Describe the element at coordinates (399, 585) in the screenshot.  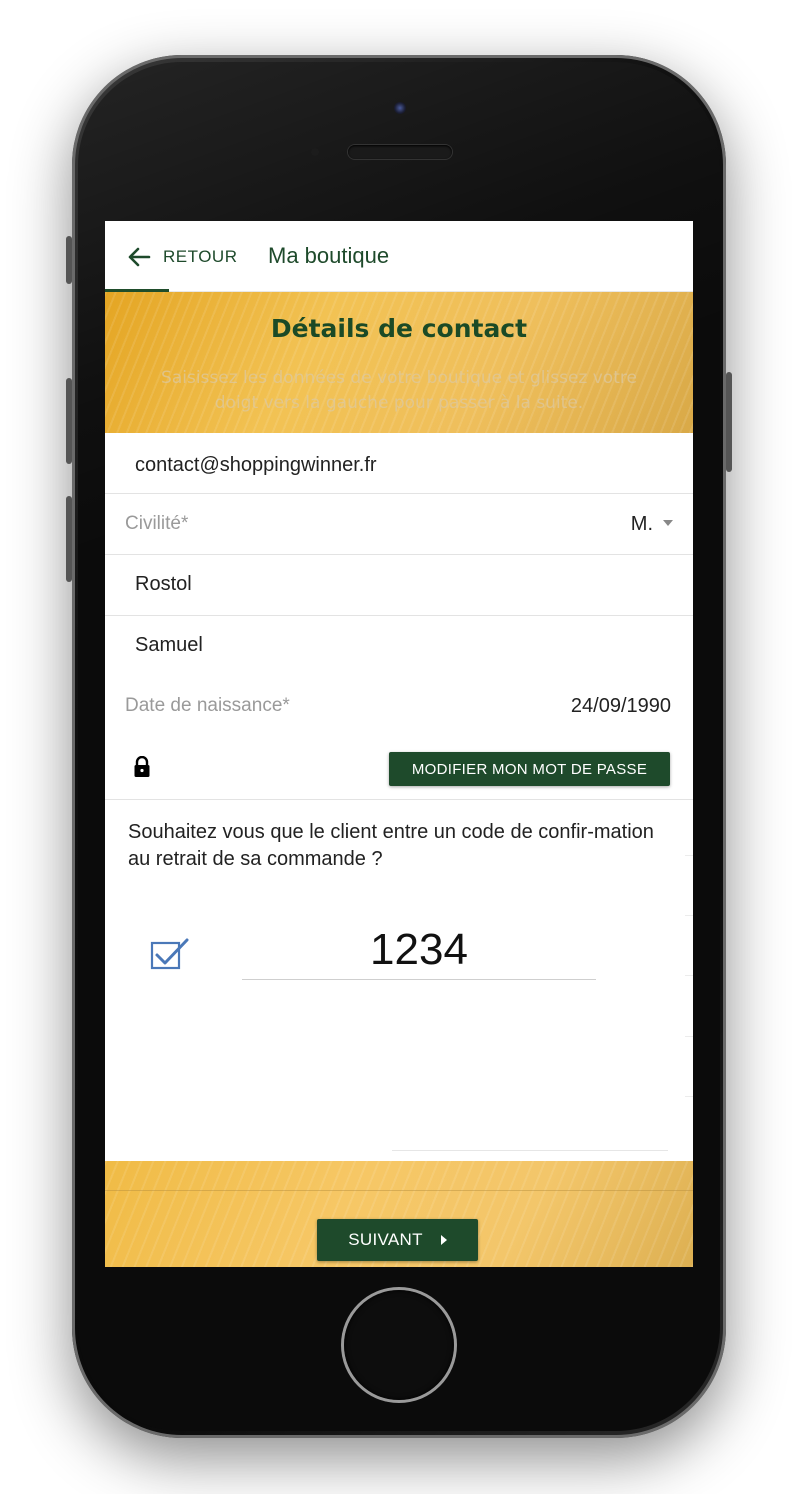
I see `last-name-field: Rostol` at that location.